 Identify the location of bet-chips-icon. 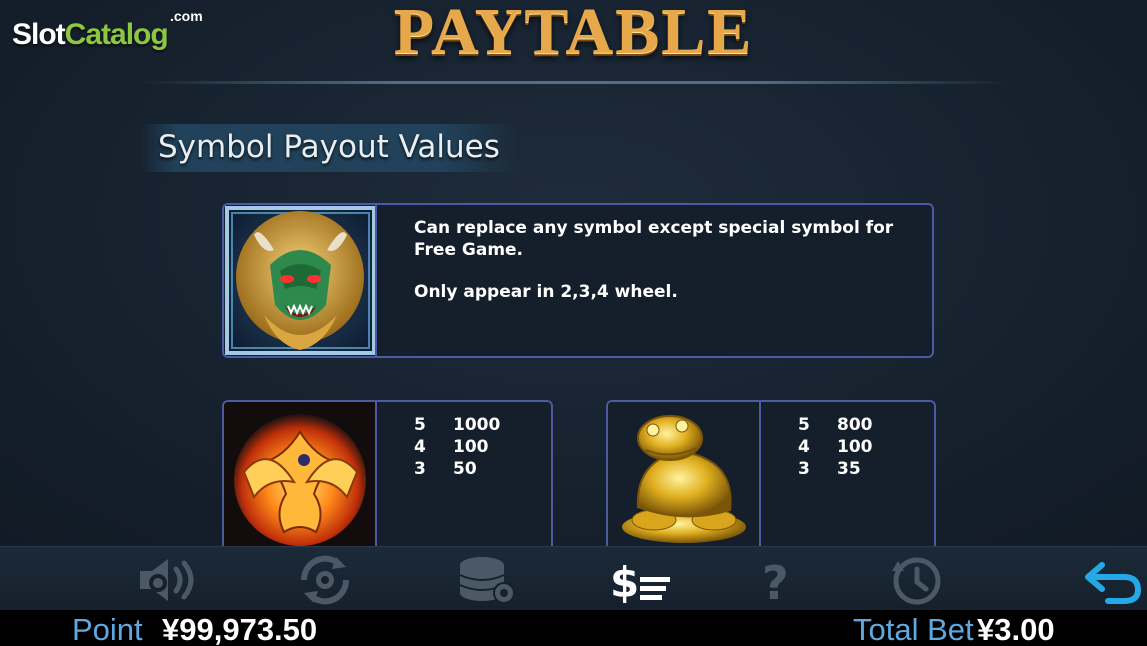
(487, 580).